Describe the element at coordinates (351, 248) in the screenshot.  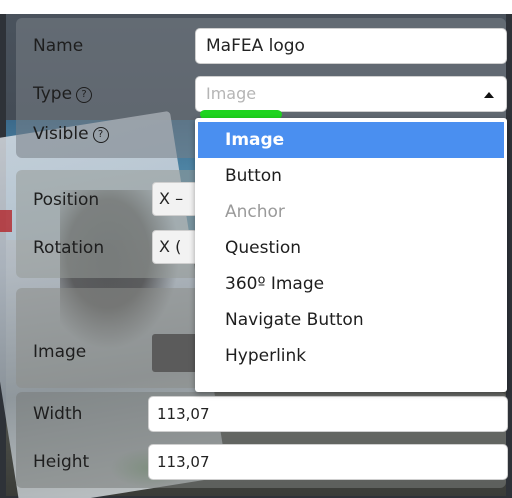
I see `dropdown-option-question: Question` at that location.